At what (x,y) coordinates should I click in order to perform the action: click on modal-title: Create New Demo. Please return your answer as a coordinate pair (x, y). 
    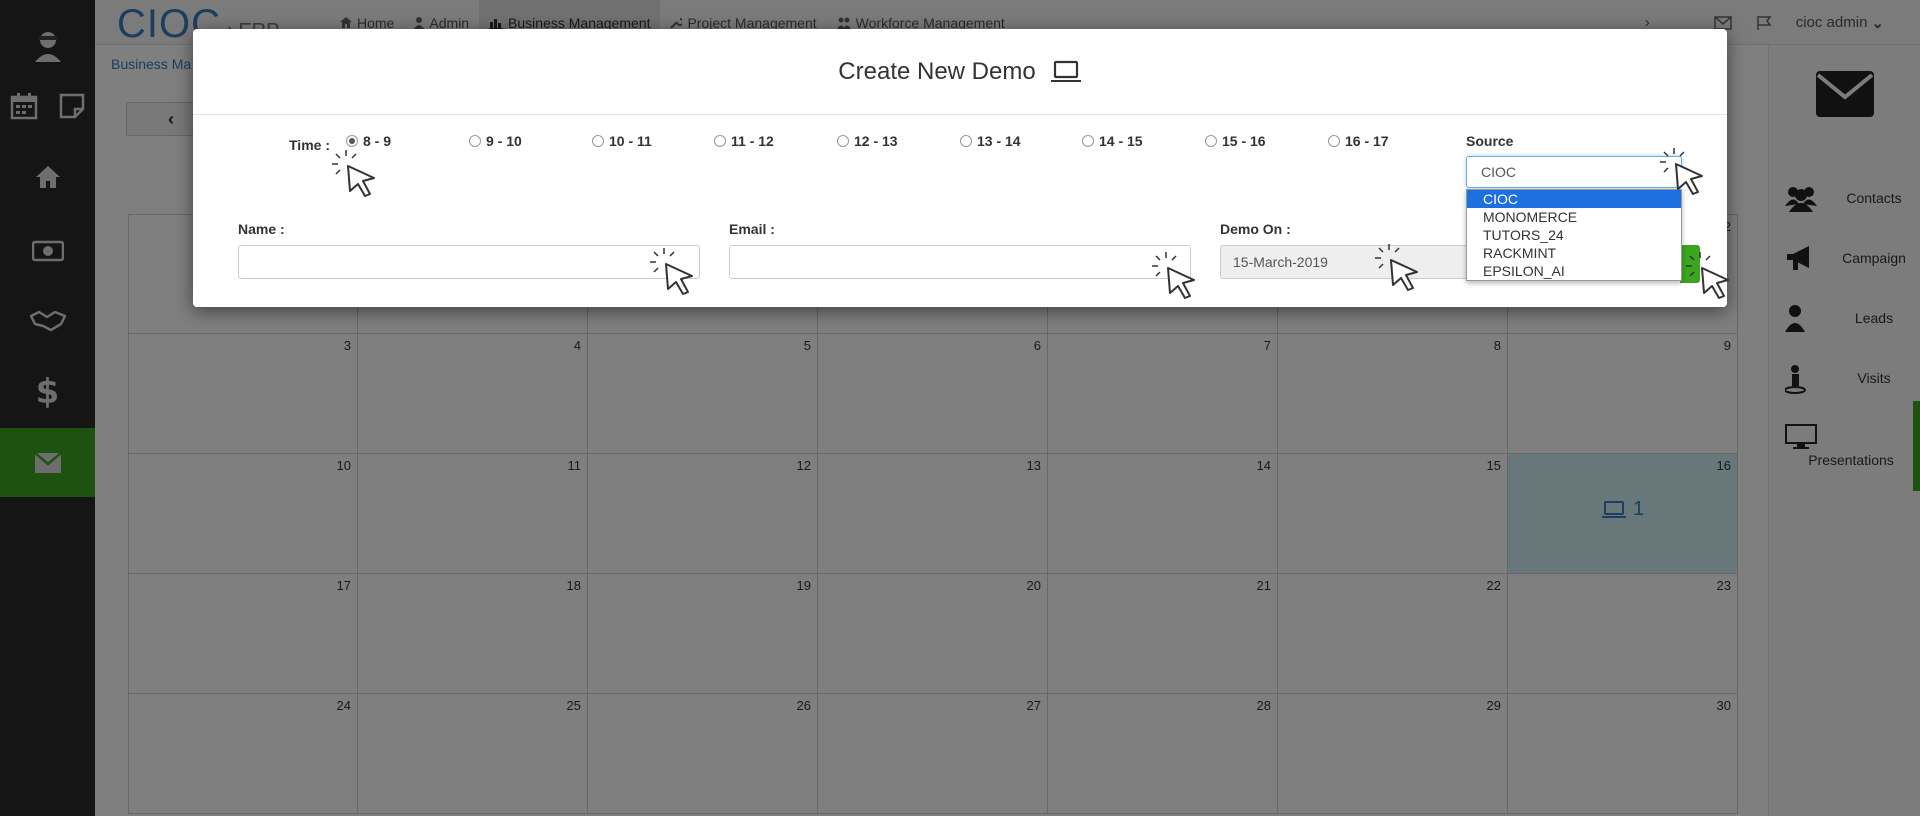
    Looking at the image, I should click on (937, 71).